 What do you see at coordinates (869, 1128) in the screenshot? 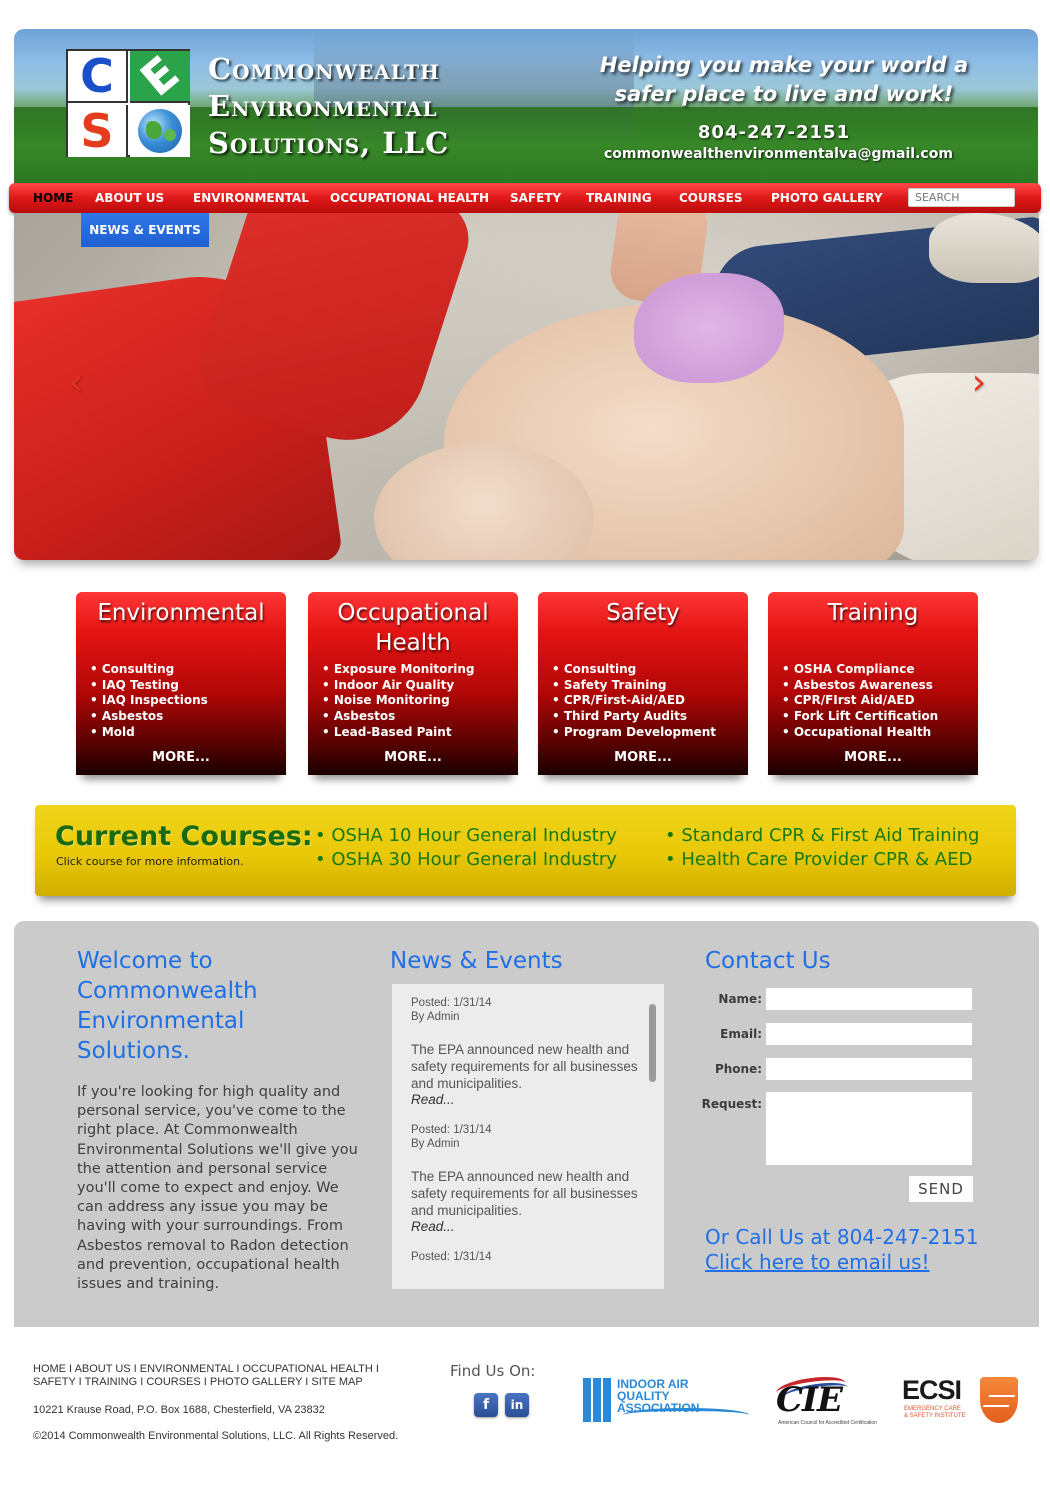
I see `request-field` at bounding box center [869, 1128].